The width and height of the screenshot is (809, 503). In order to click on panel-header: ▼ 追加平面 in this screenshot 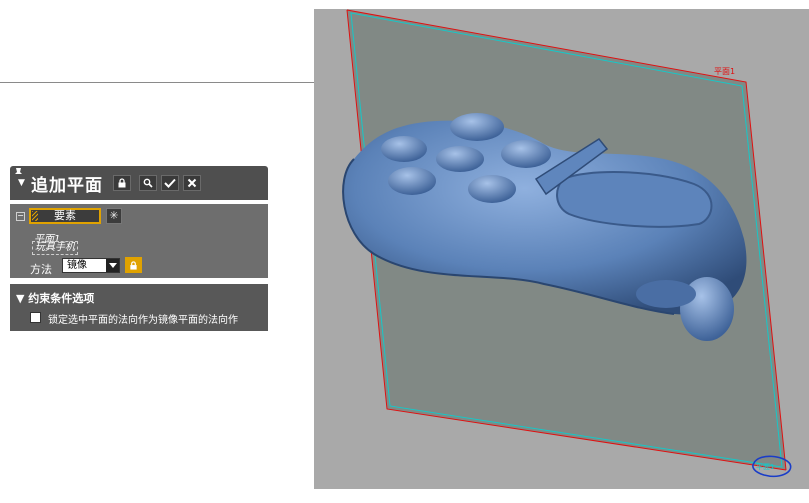, I will do `click(139, 183)`.